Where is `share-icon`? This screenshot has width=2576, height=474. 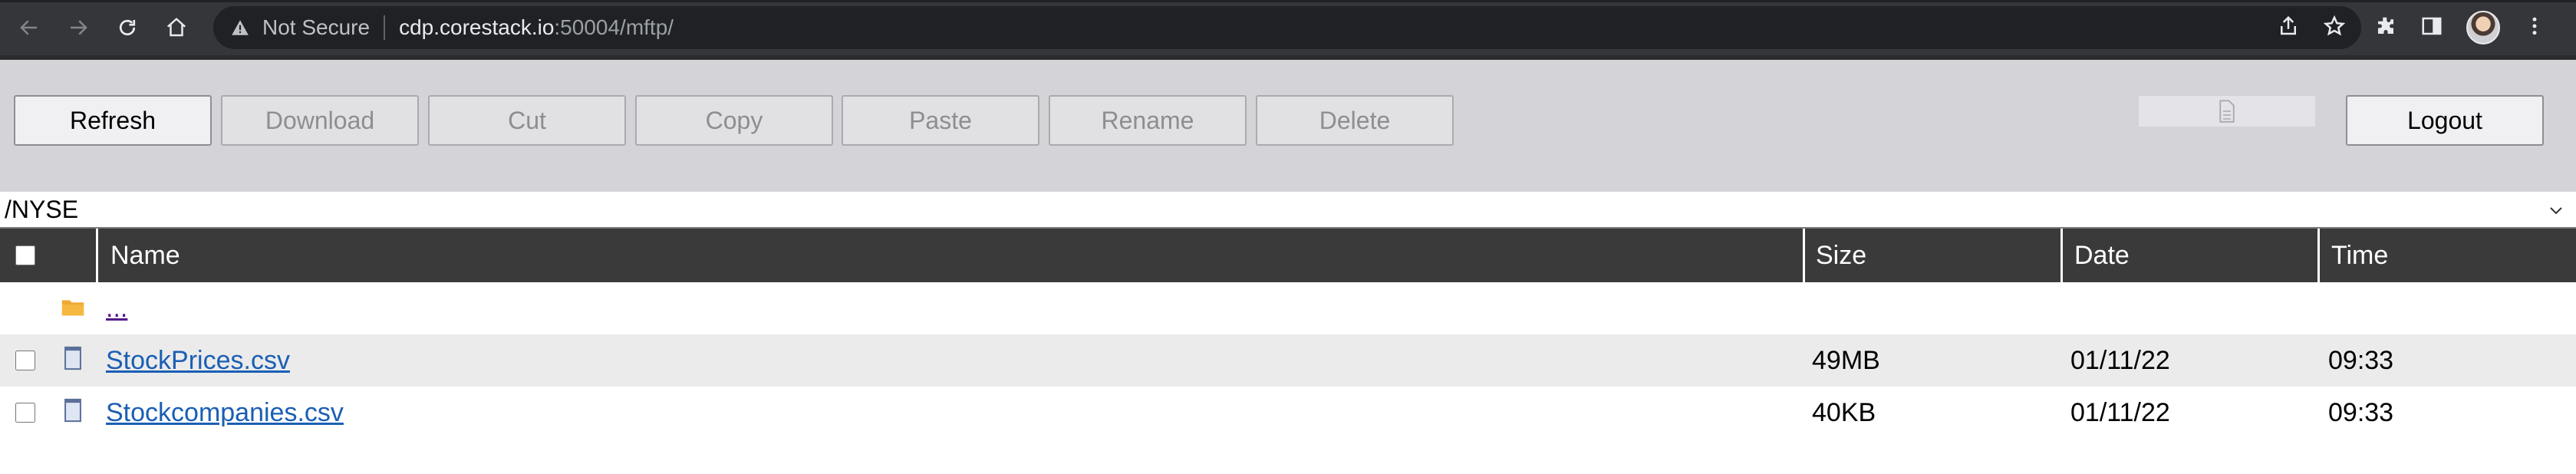
share-icon is located at coordinates (2288, 25).